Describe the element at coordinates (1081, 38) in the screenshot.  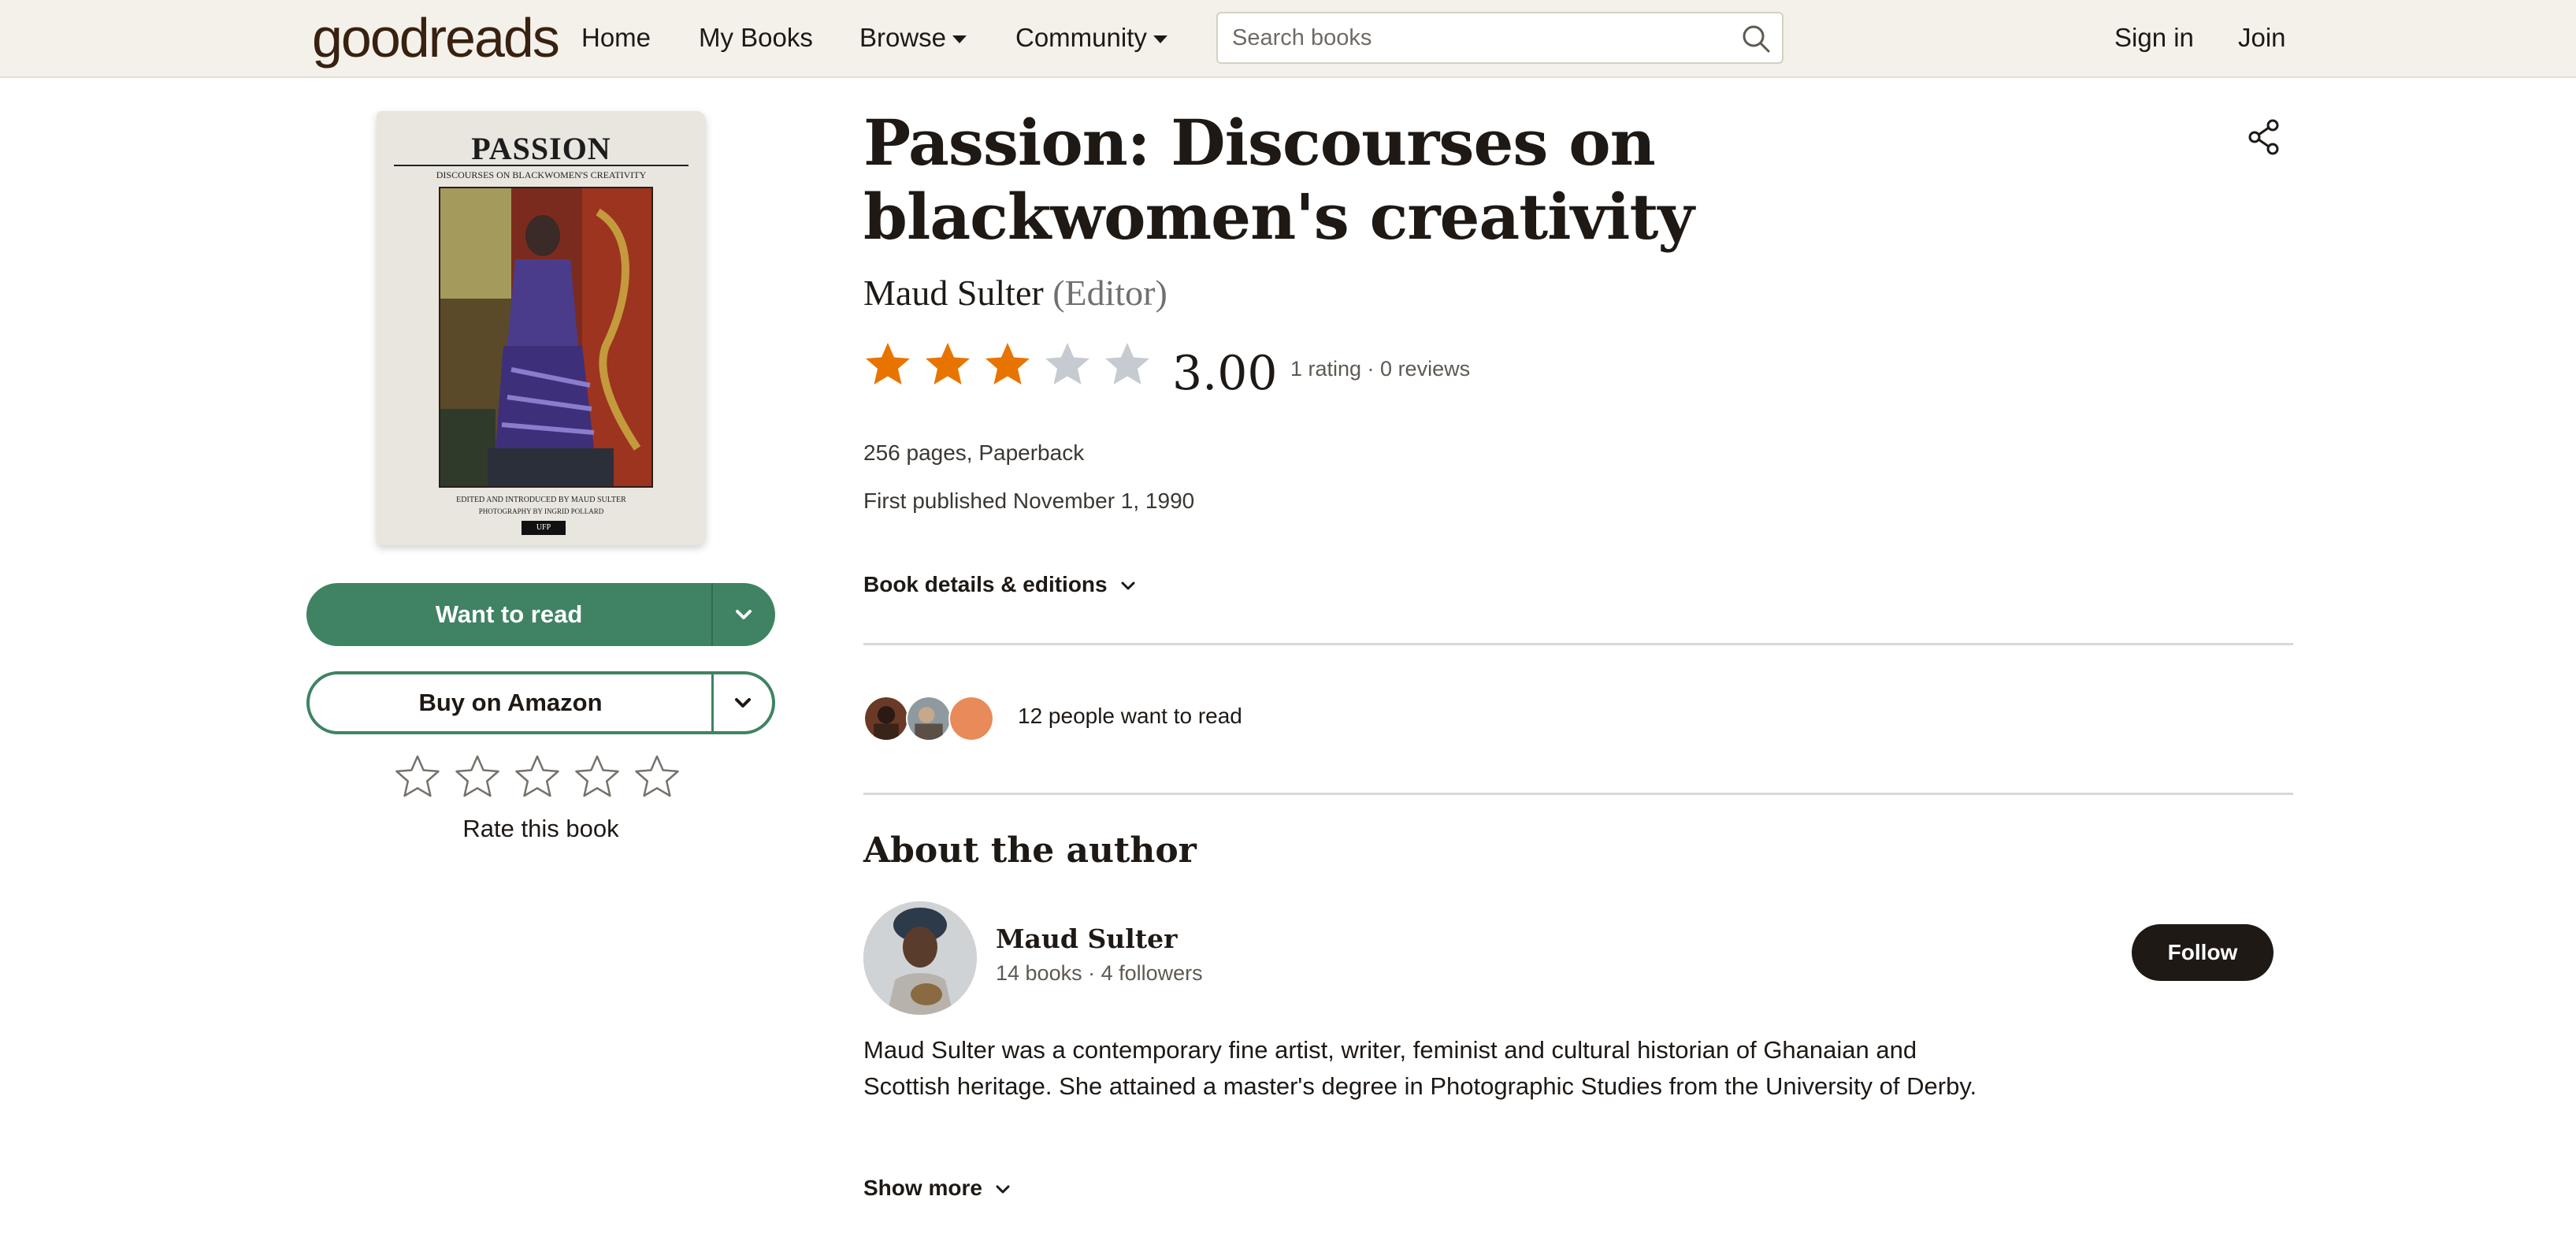
I see `nav-community-label: Community` at that location.